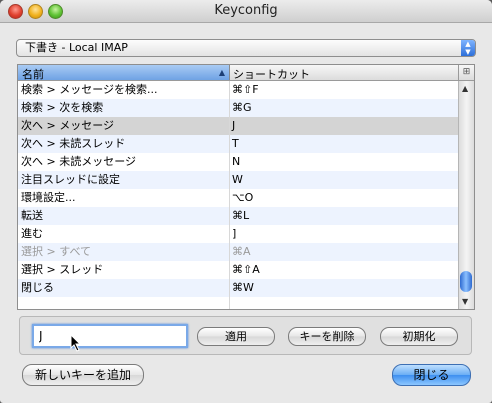 The height and width of the screenshot is (403, 492). What do you see at coordinates (270, 74) in the screenshot?
I see `column-header-shortcut: ショートカット` at bounding box center [270, 74].